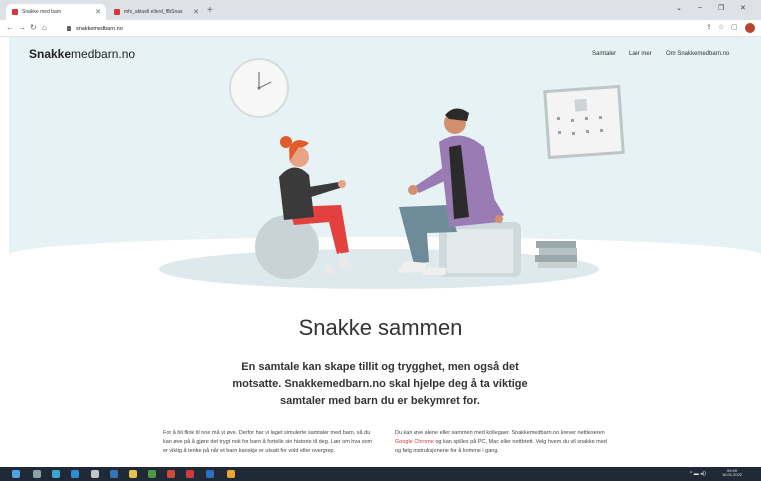 This screenshot has width=761, height=481. I want to click on nav-om: Om Snakkemedbarn.no, so click(697, 54).